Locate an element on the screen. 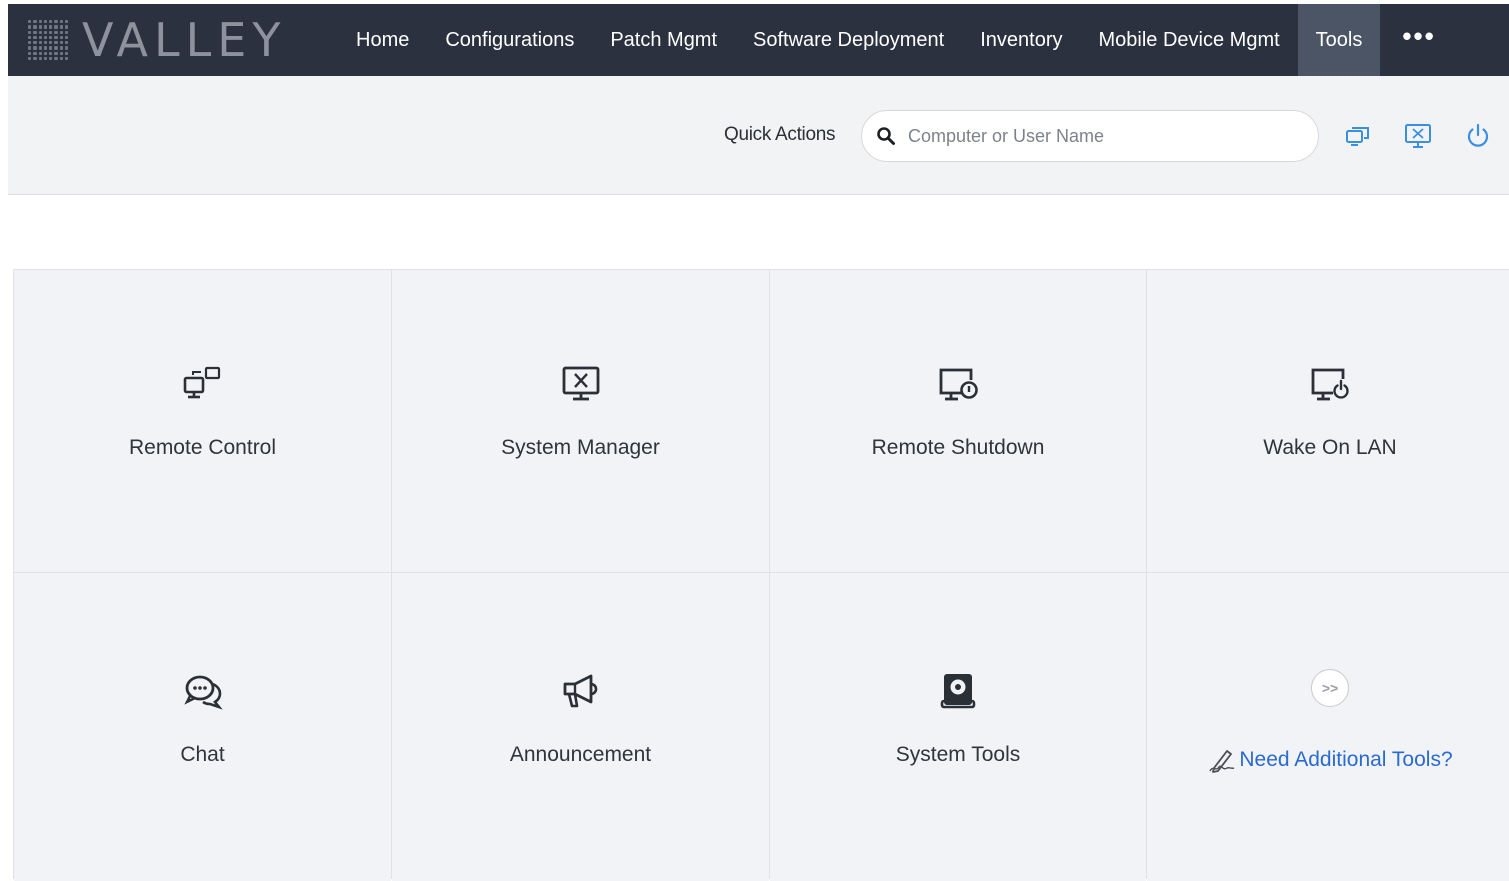 The height and width of the screenshot is (881, 1509). power-icon is located at coordinates (1478, 136).